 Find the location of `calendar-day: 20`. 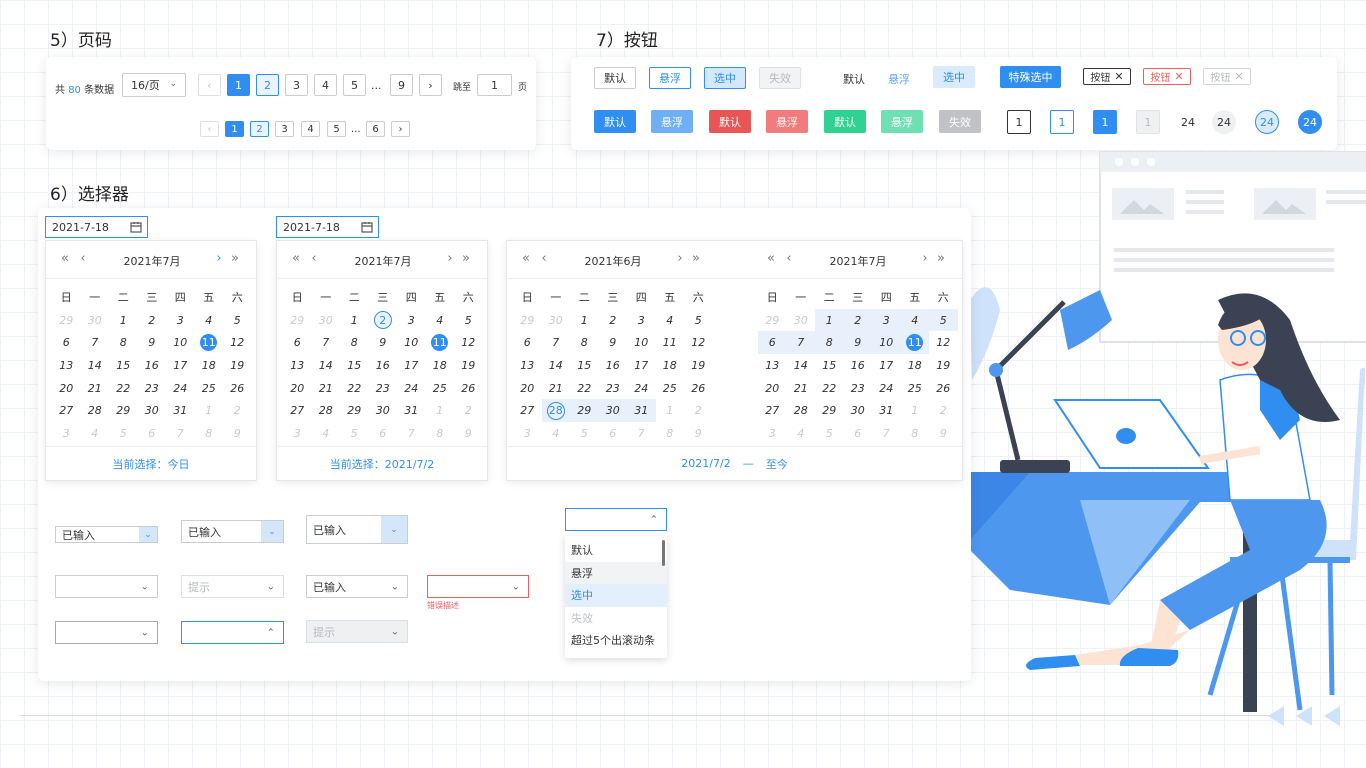

calendar-day: 20 is located at coordinates (527, 388).